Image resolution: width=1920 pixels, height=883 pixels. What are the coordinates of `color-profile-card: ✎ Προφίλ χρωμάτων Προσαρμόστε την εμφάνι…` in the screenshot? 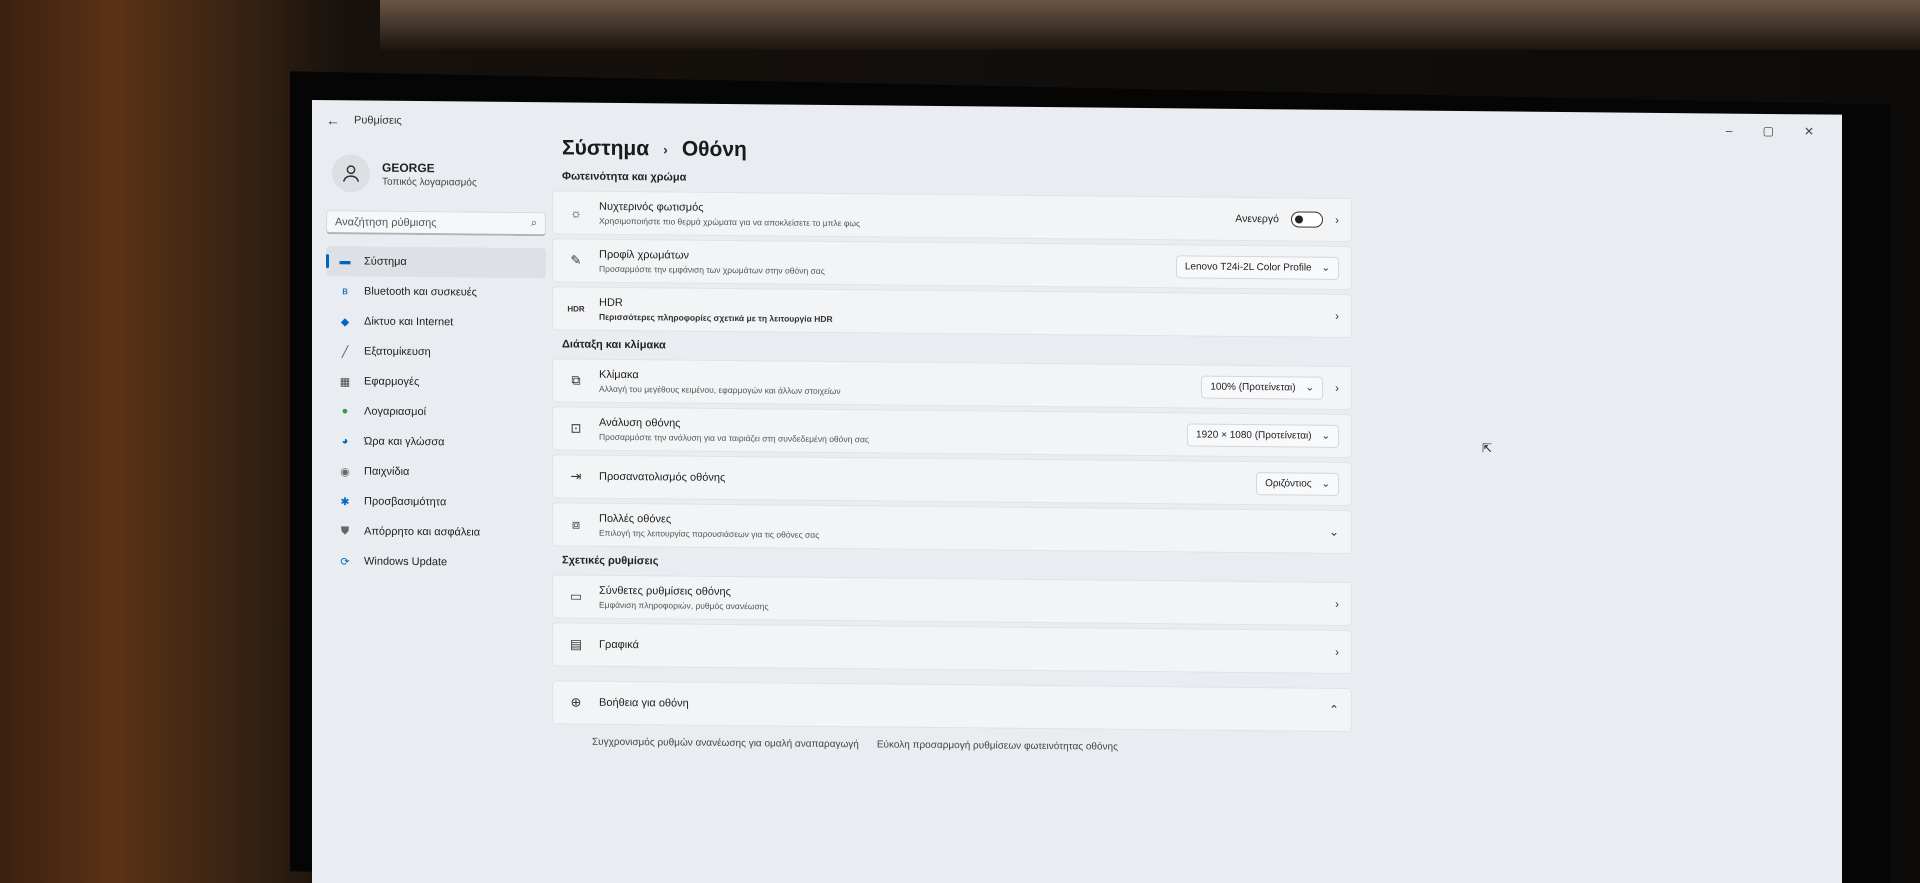 It's located at (952, 264).